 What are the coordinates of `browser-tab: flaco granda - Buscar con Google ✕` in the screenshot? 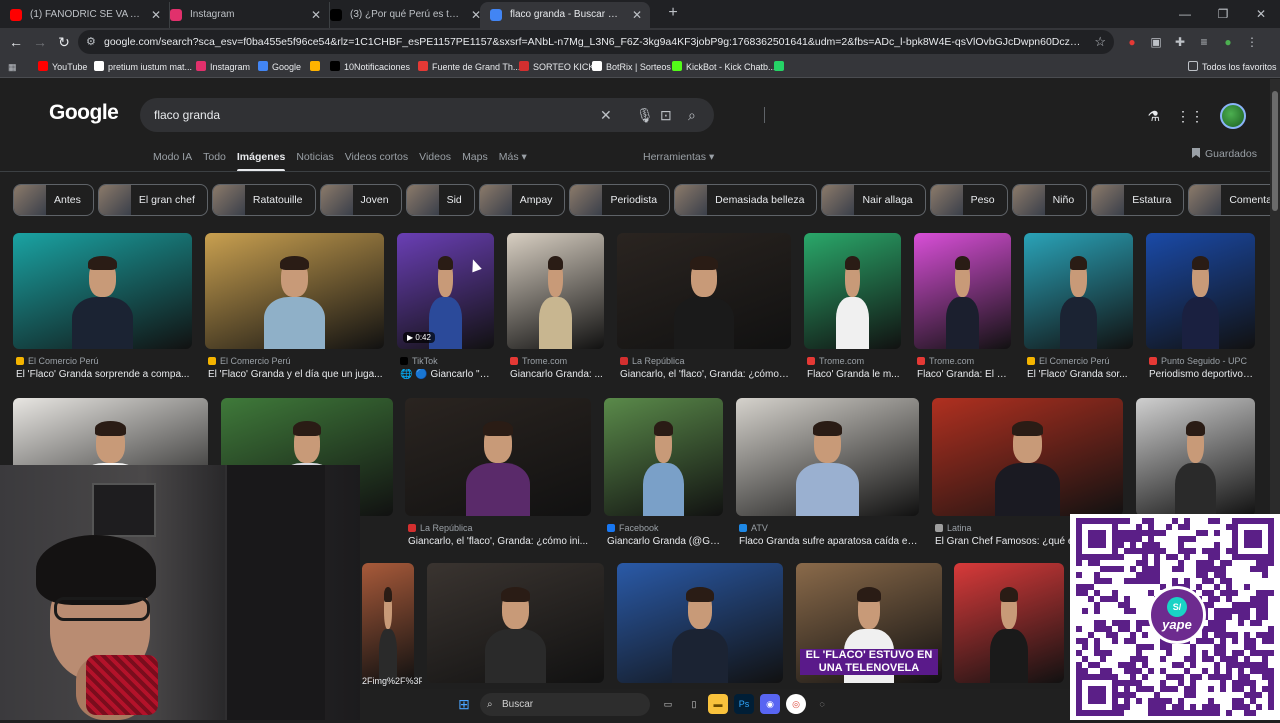 It's located at (565, 15).